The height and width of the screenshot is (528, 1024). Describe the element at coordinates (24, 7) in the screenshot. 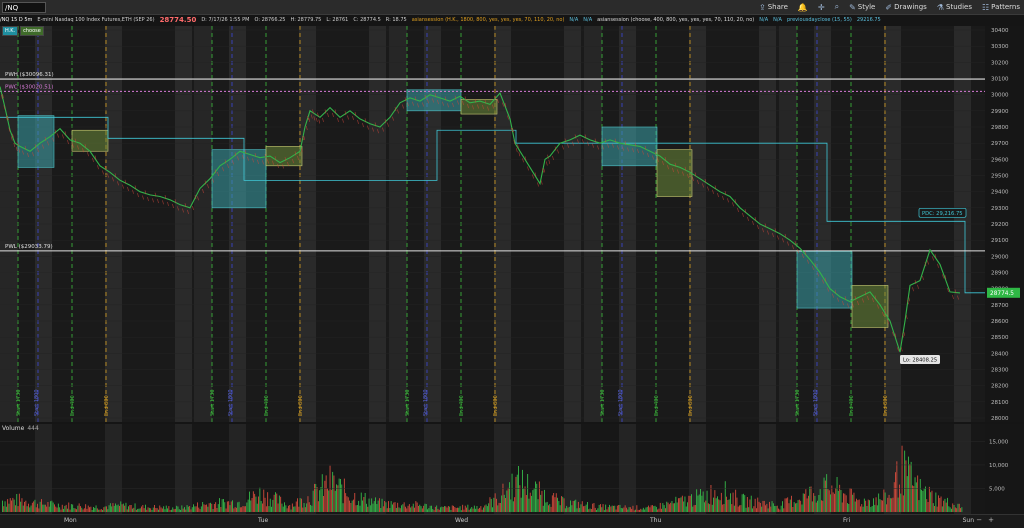

I see `symbol-input: /NQ` at that location.